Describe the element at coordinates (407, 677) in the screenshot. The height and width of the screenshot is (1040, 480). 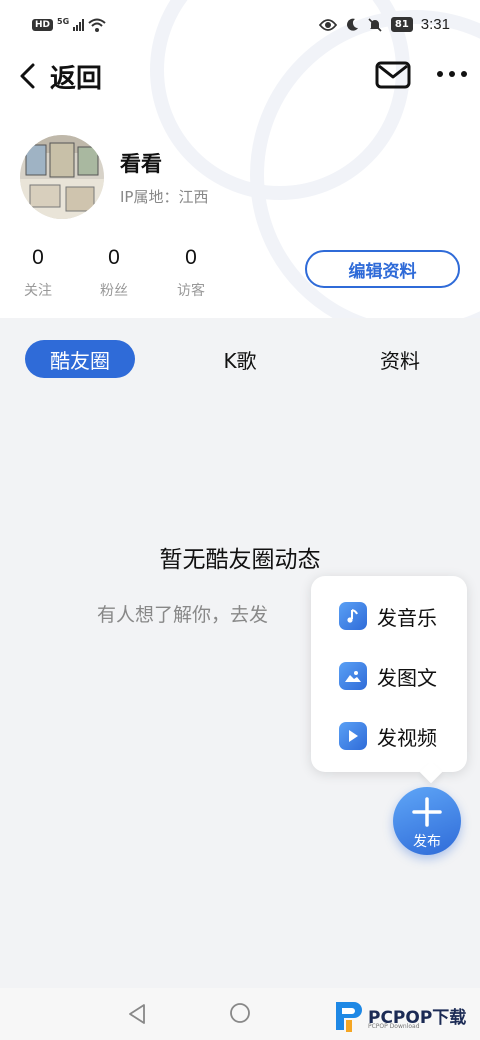
I see `menu-item-label: 发图文` at that location.